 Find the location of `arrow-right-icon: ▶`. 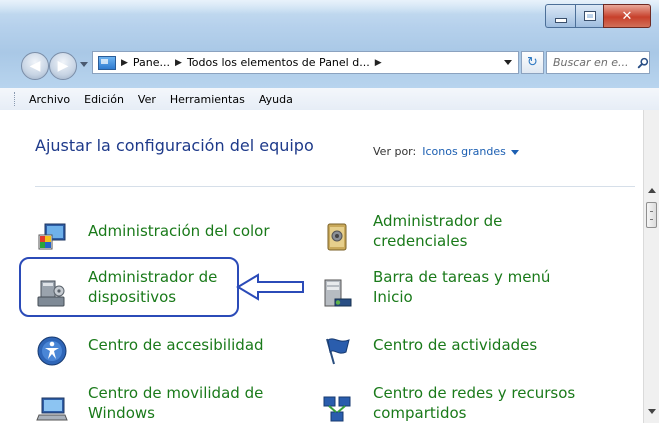

arrow-right-icon: ▶ is located at coordinates (63, 66).